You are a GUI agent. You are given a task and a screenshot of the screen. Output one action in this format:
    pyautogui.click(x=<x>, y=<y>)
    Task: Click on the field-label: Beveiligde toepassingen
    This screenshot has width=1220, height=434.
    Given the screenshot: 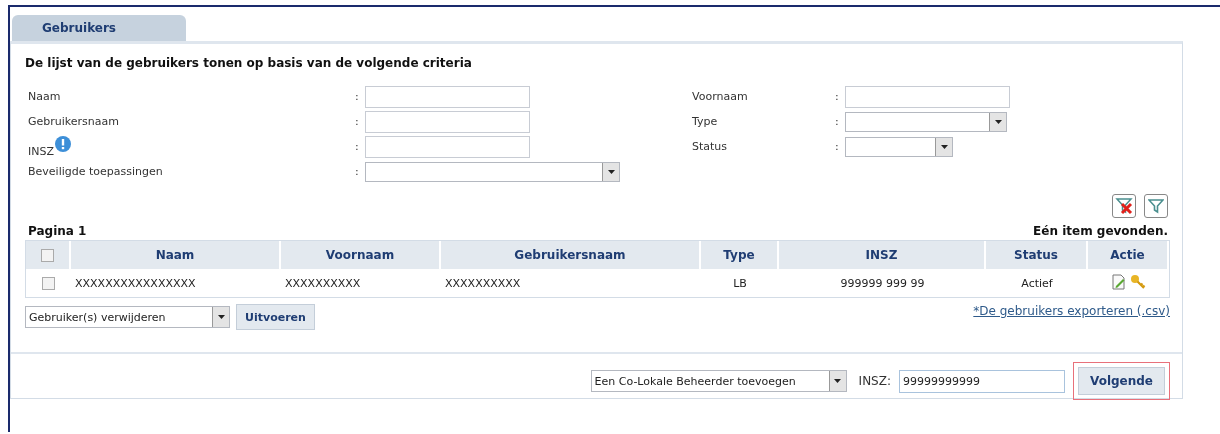 What is the action you would take?
    pyautogui.click(x=95, y=171)
    